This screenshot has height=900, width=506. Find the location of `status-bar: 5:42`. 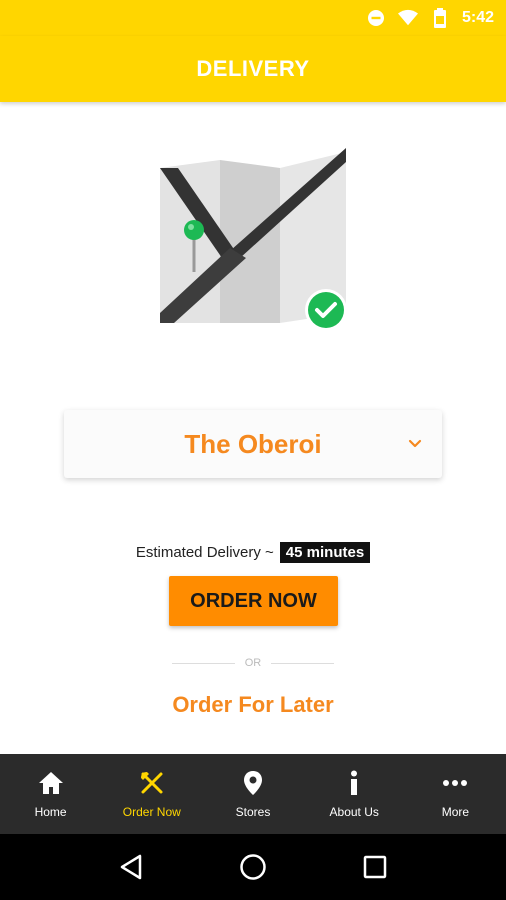

status-bar: 5:42 is located at coordinates (253, 18).